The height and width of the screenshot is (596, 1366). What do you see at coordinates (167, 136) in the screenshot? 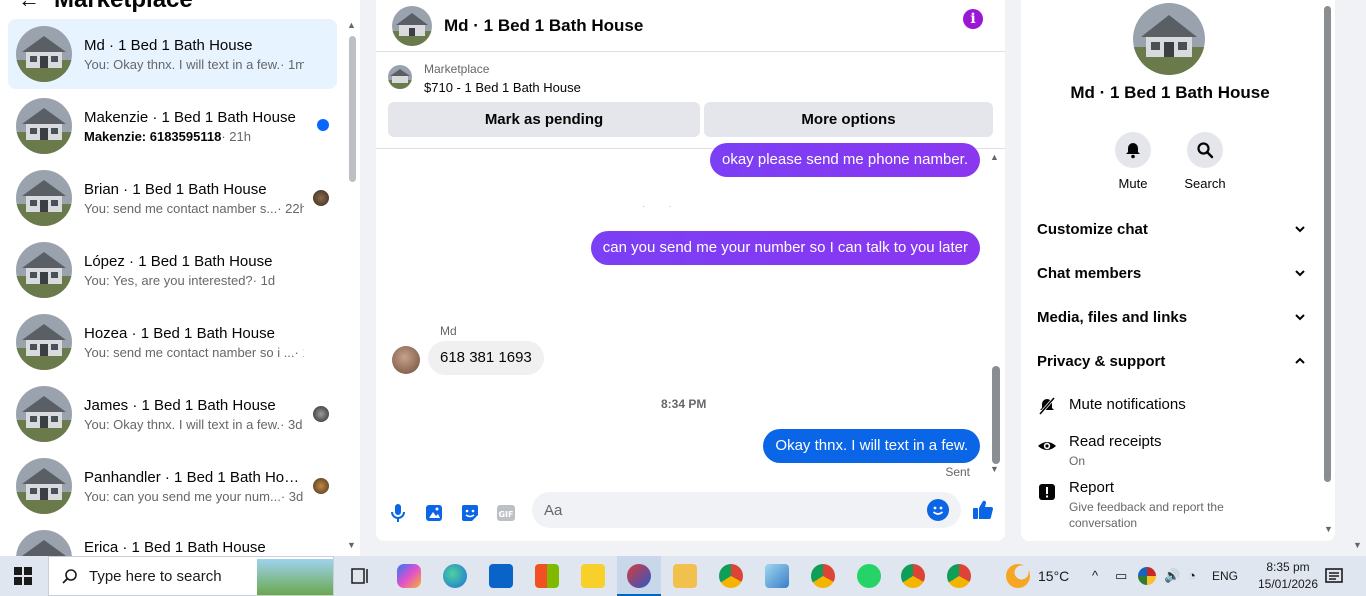
I see `conversation-preview: Makenzie: 6183595118· 21h` at bounding box center [167, 136].